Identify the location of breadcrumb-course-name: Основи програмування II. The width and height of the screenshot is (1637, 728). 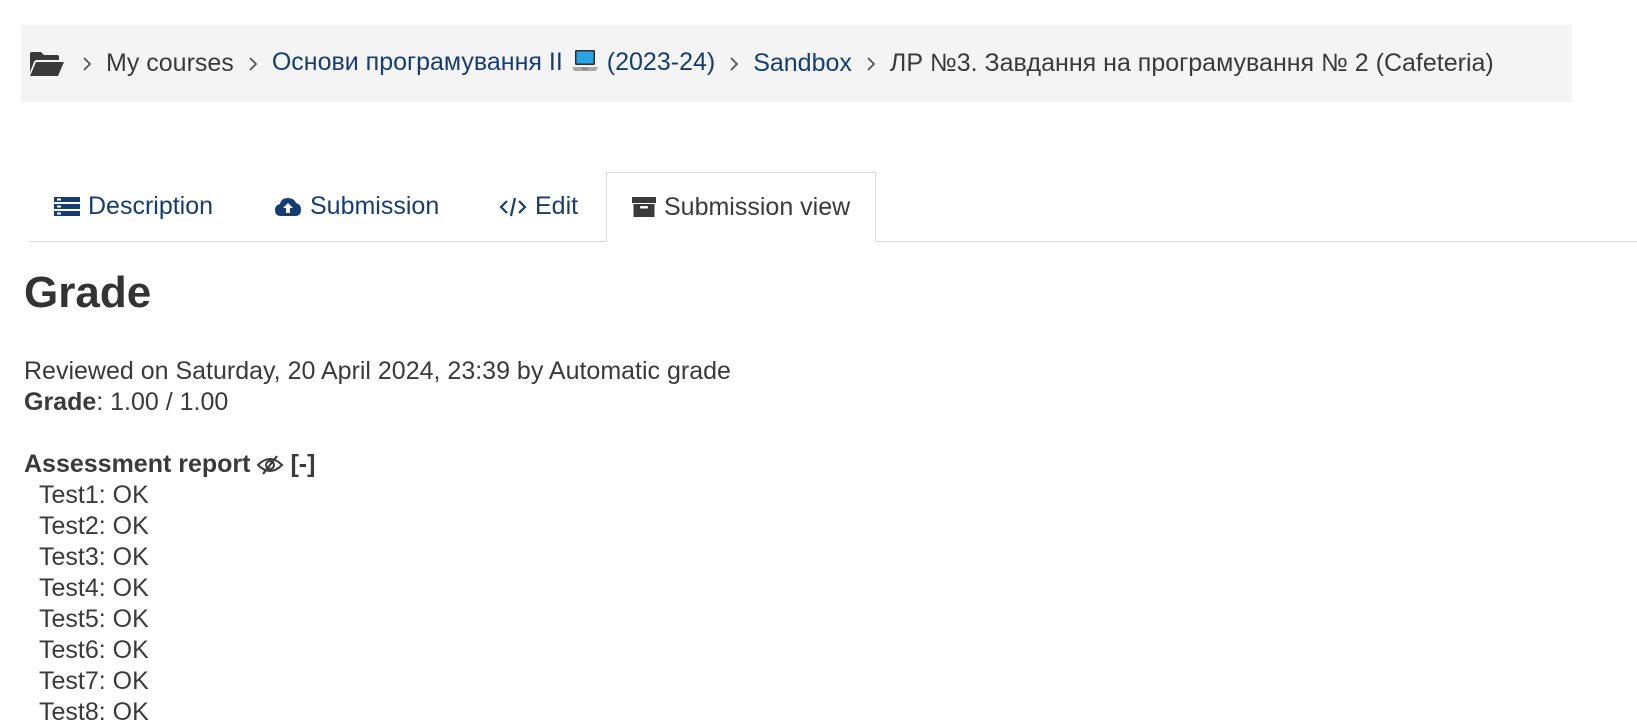
(417, 61).